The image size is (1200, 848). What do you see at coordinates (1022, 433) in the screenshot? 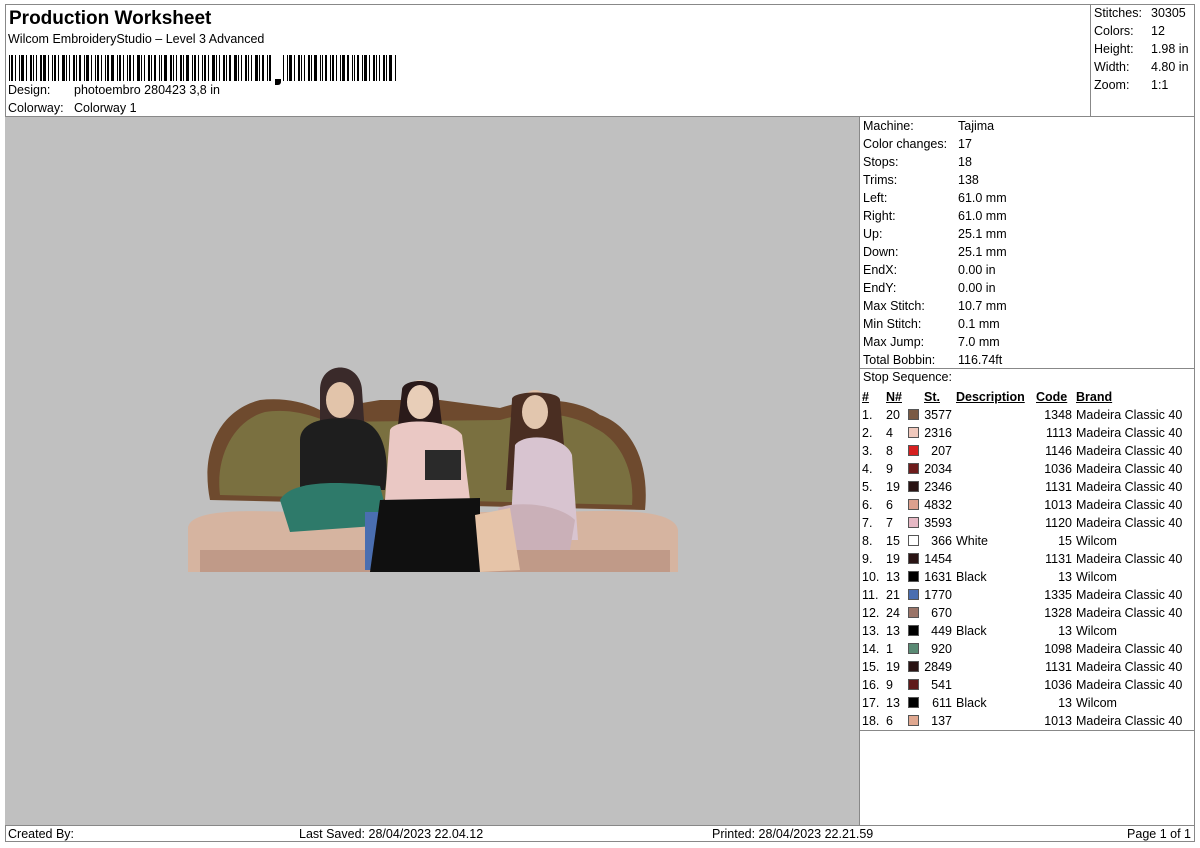
I see `table-row: 2. 4 2316 1113 Madeira Classic 40` at bounding box center [1022, 433].